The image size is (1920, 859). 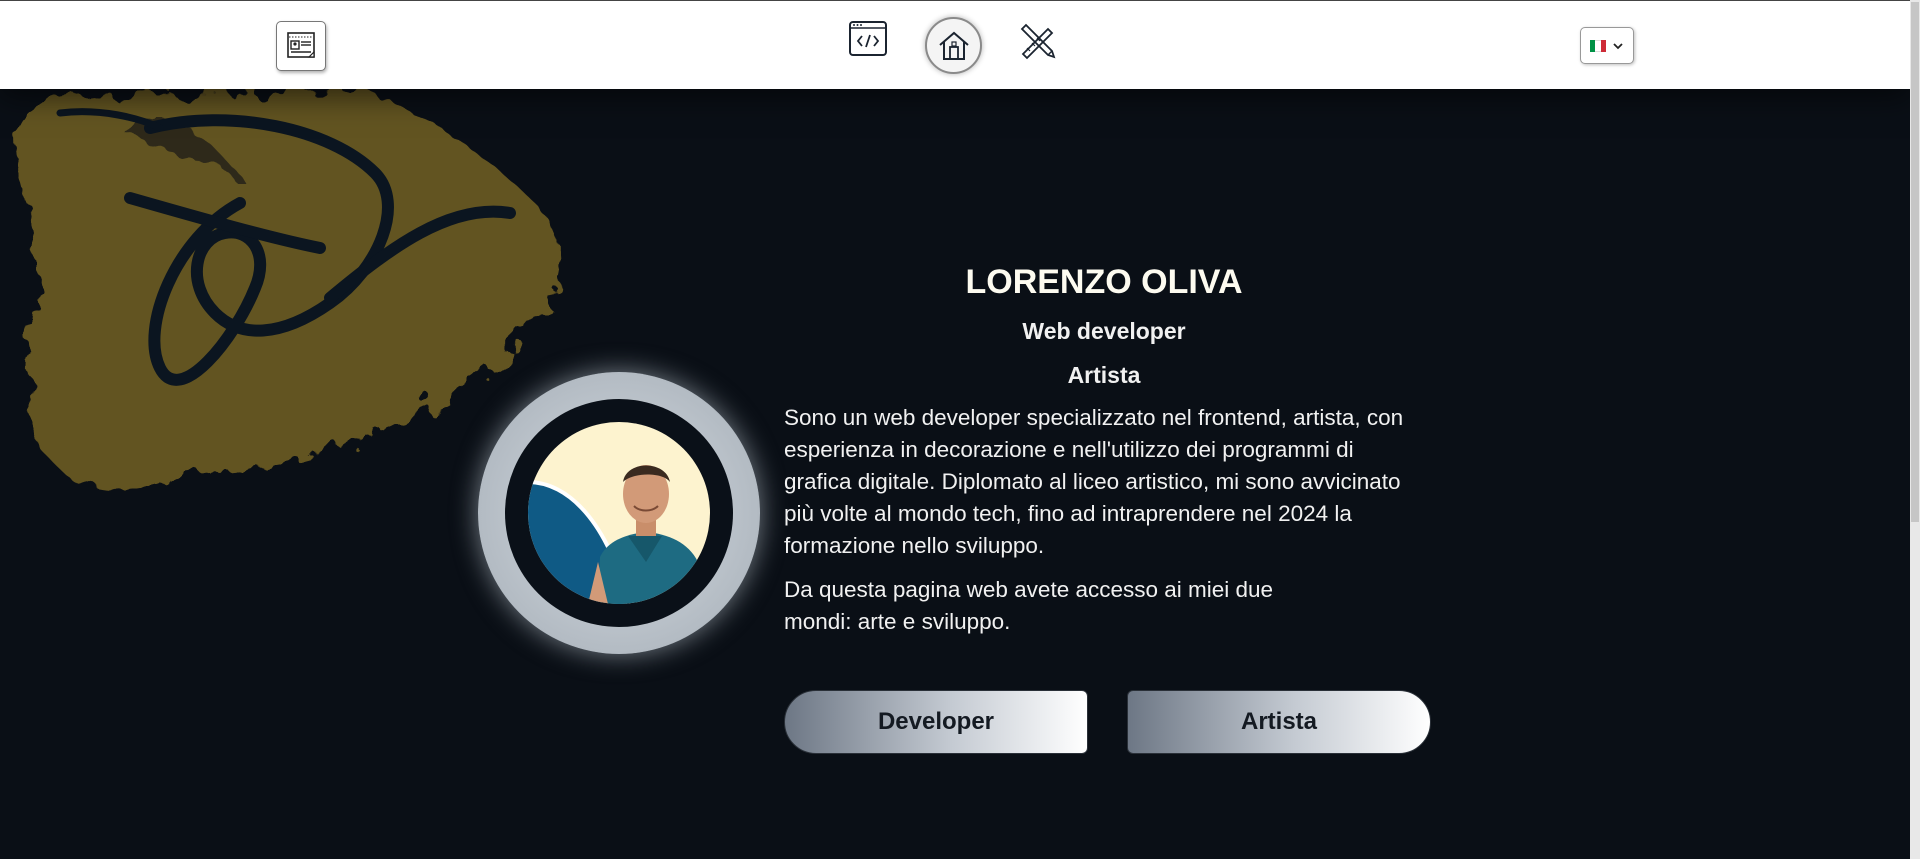 What do you see at coordinates (1104, 282) in the screenshot?
I see `page-title: LORENZO OLIVA` at bounding box center [1104, 282].